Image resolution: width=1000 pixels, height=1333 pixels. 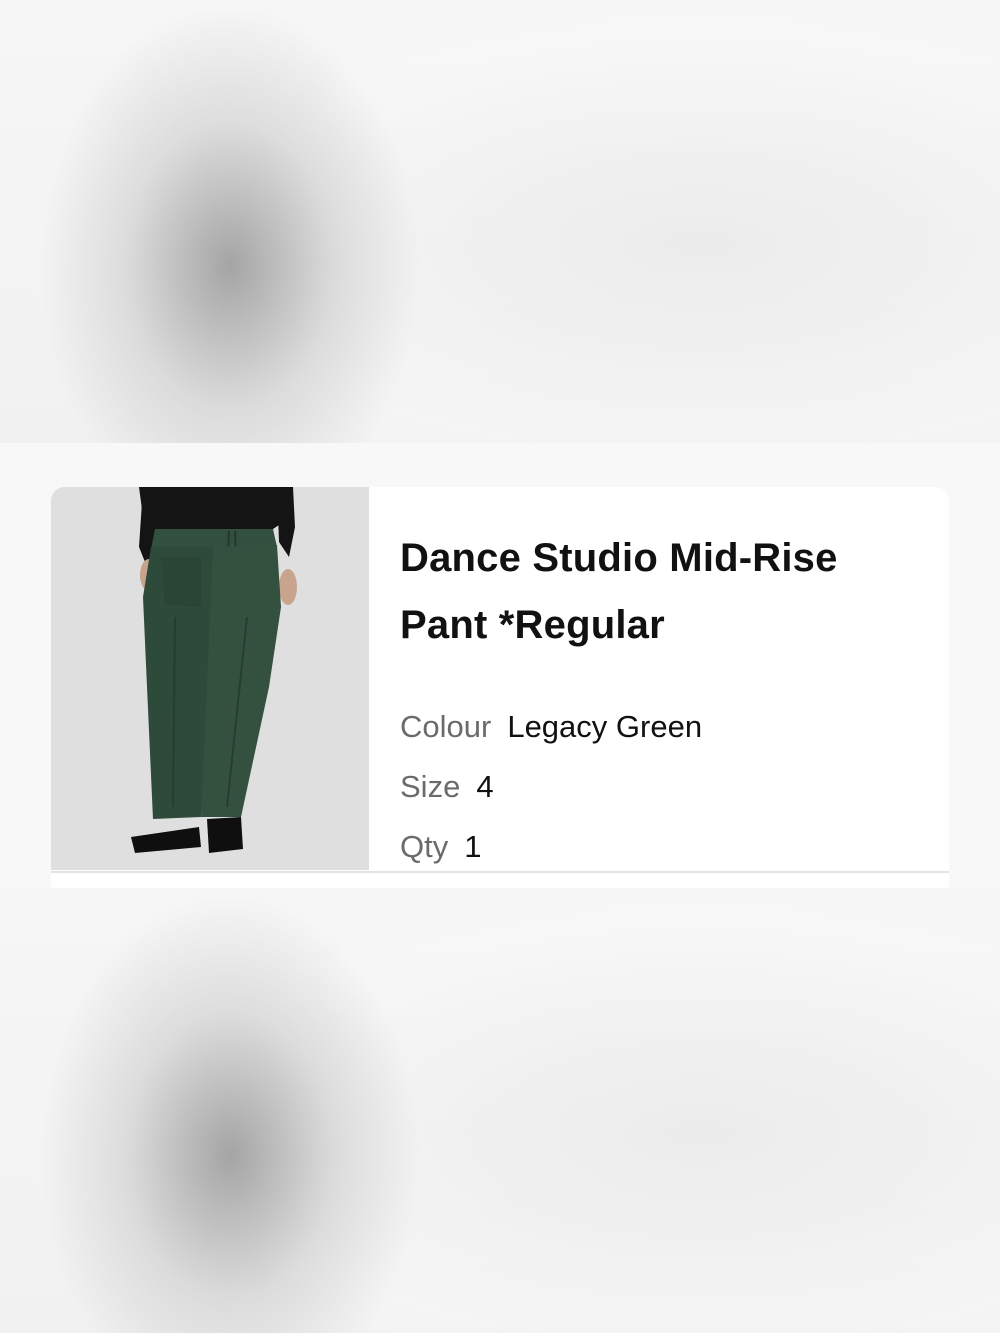 I want to click on colour-label: Colour, so click(x=446, y=726).